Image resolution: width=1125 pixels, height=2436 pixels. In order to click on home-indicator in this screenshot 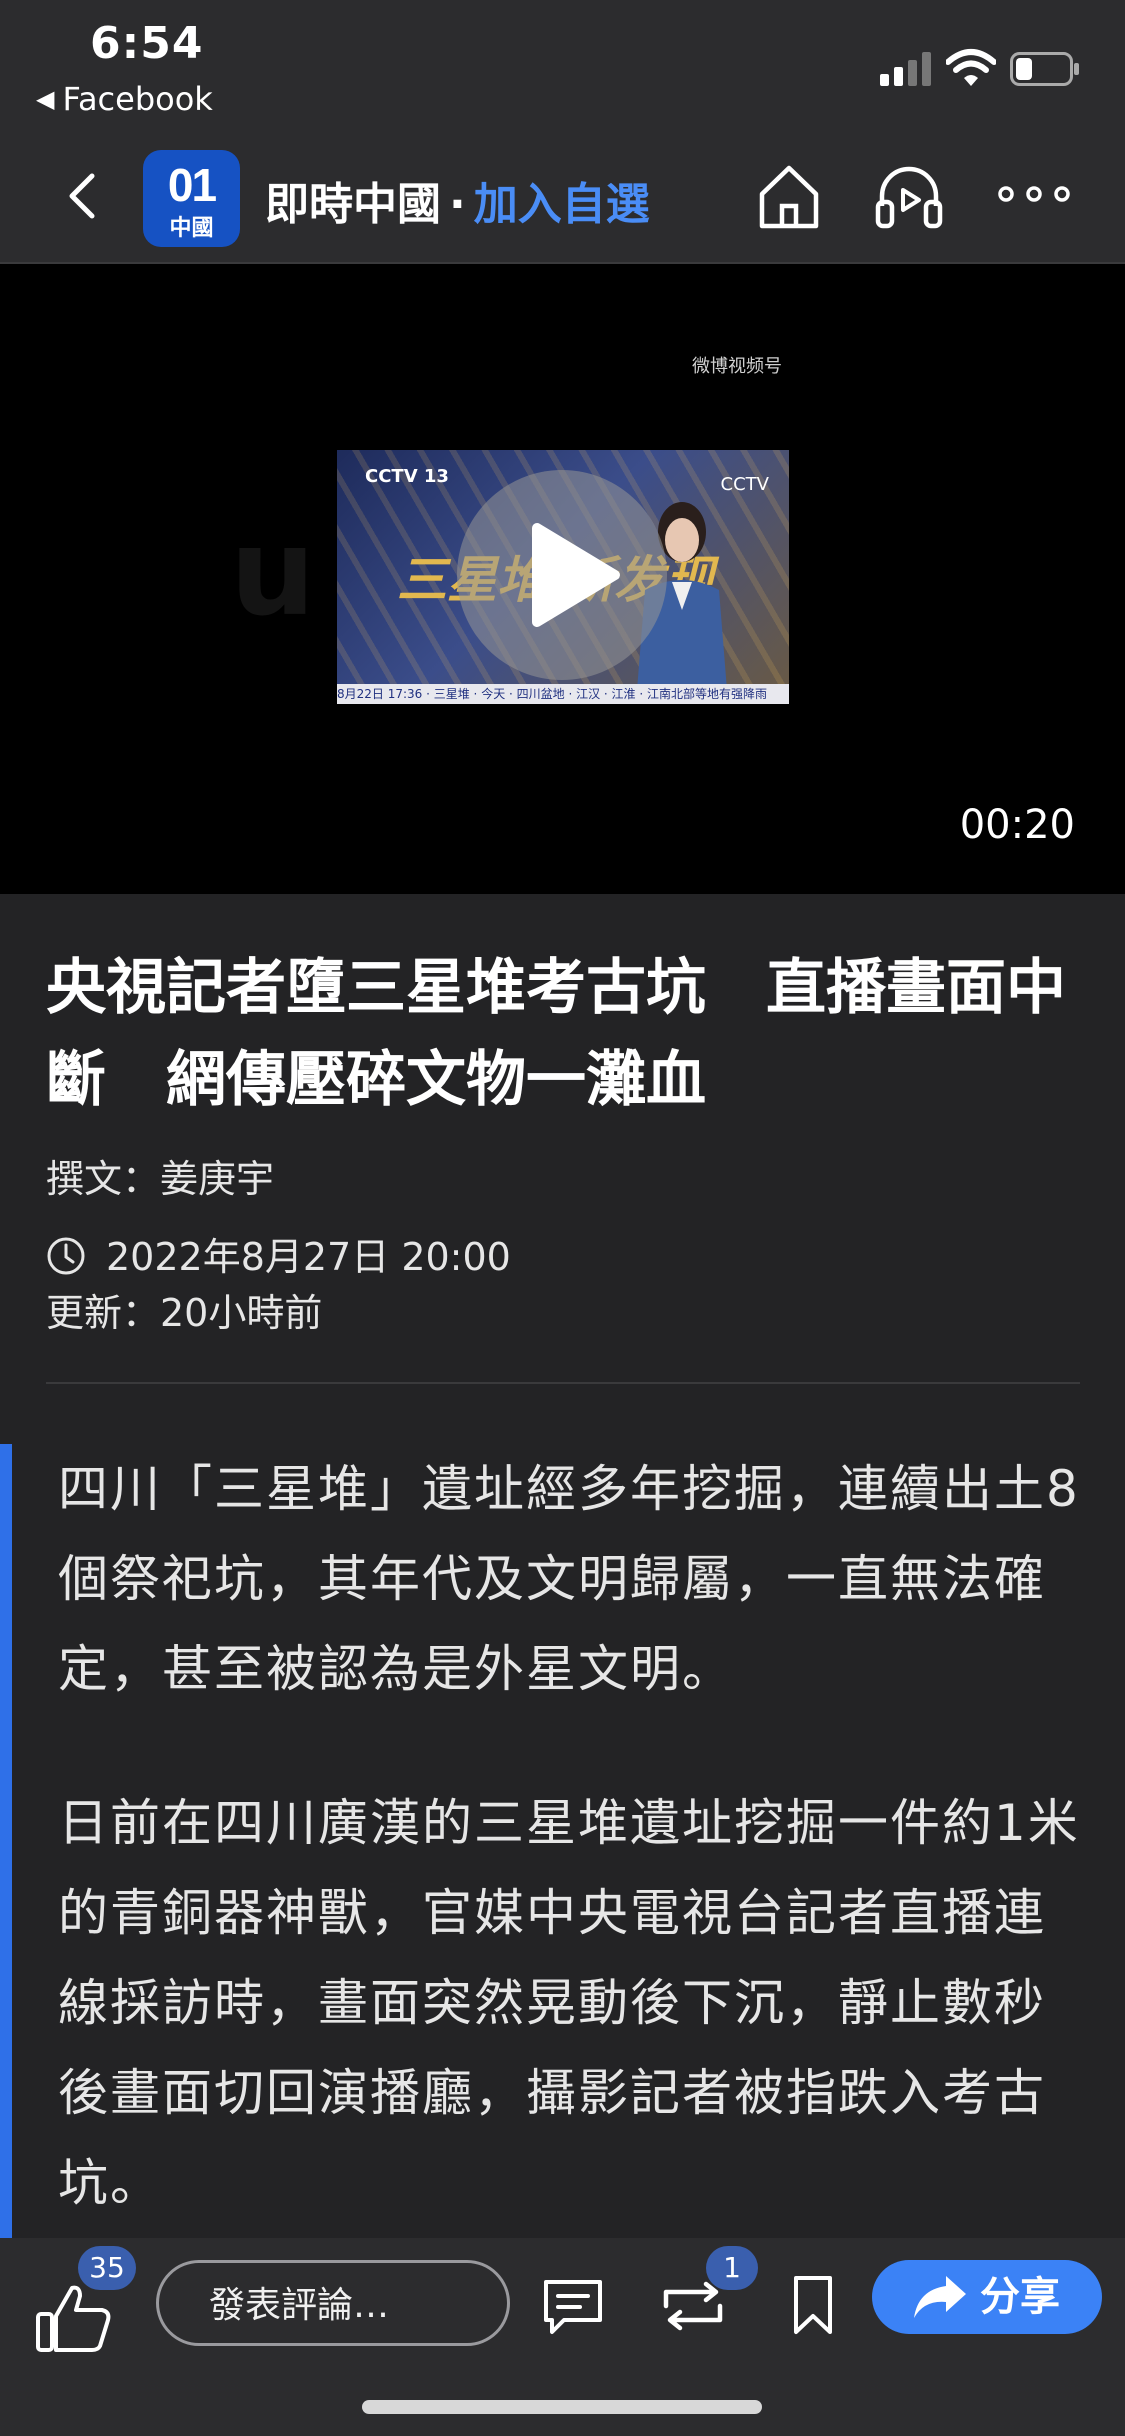, I will do `click(562, 2407)`.